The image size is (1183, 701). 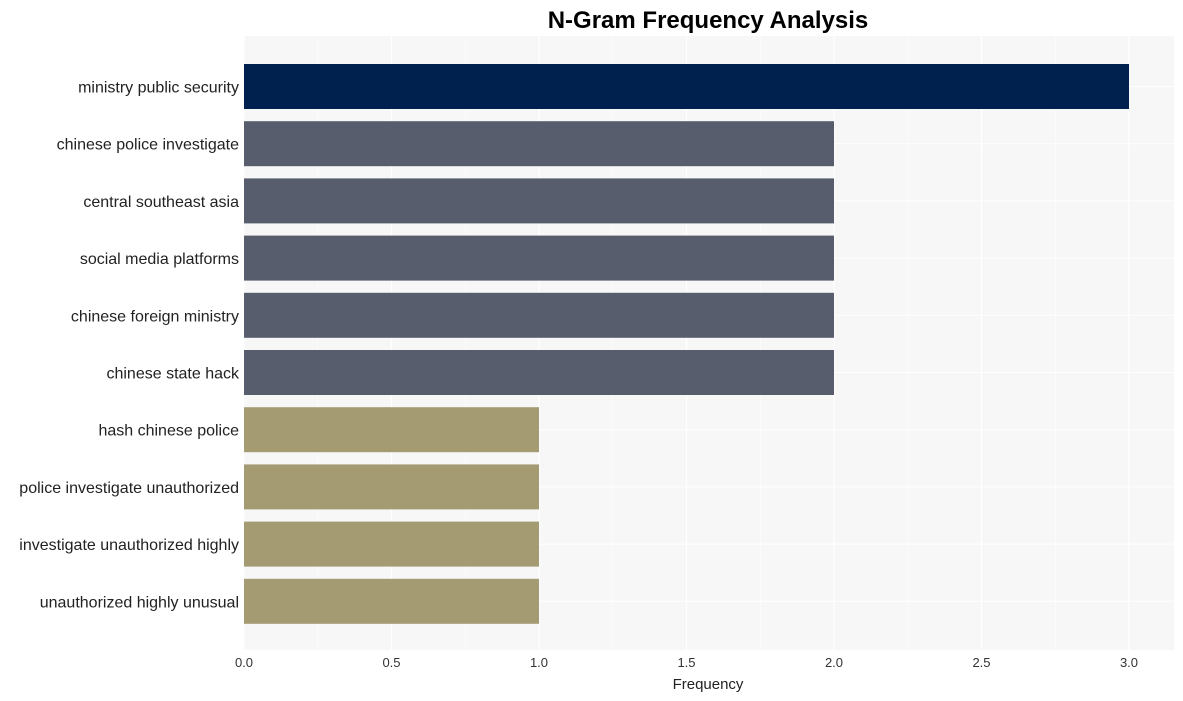 I want to click on x-tick-label: 0.0, so click(x=244, y=662).